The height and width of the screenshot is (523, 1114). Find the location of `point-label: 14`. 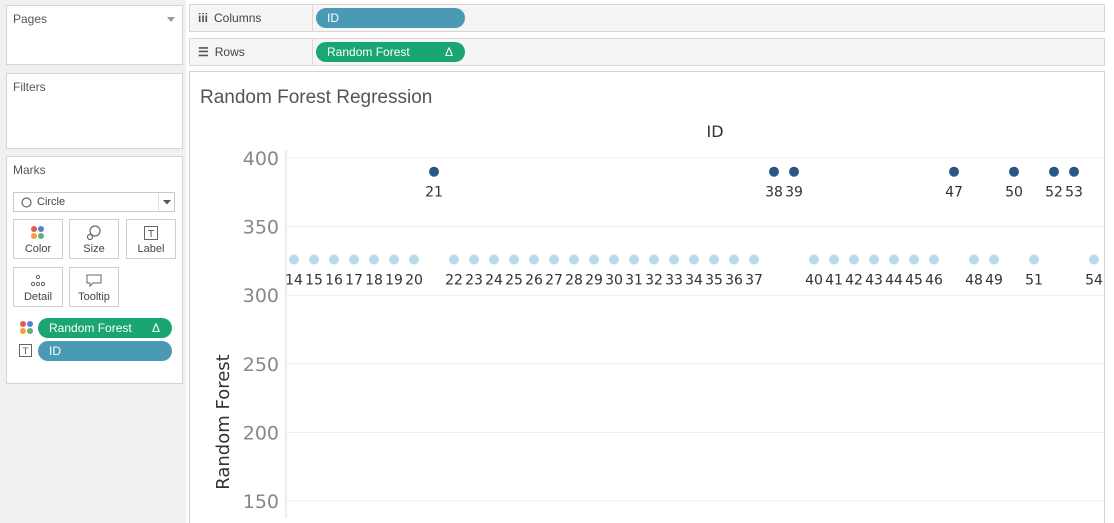

point-label: 14 is located at coordinates (294, 281).